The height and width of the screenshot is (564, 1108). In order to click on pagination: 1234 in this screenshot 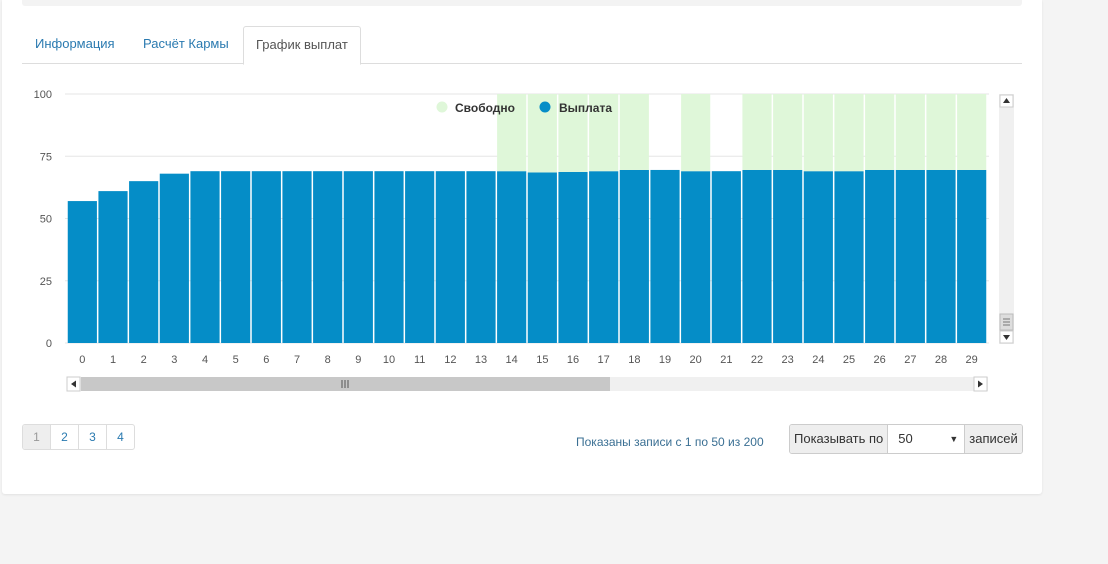, I will do `click(78, 437)`.